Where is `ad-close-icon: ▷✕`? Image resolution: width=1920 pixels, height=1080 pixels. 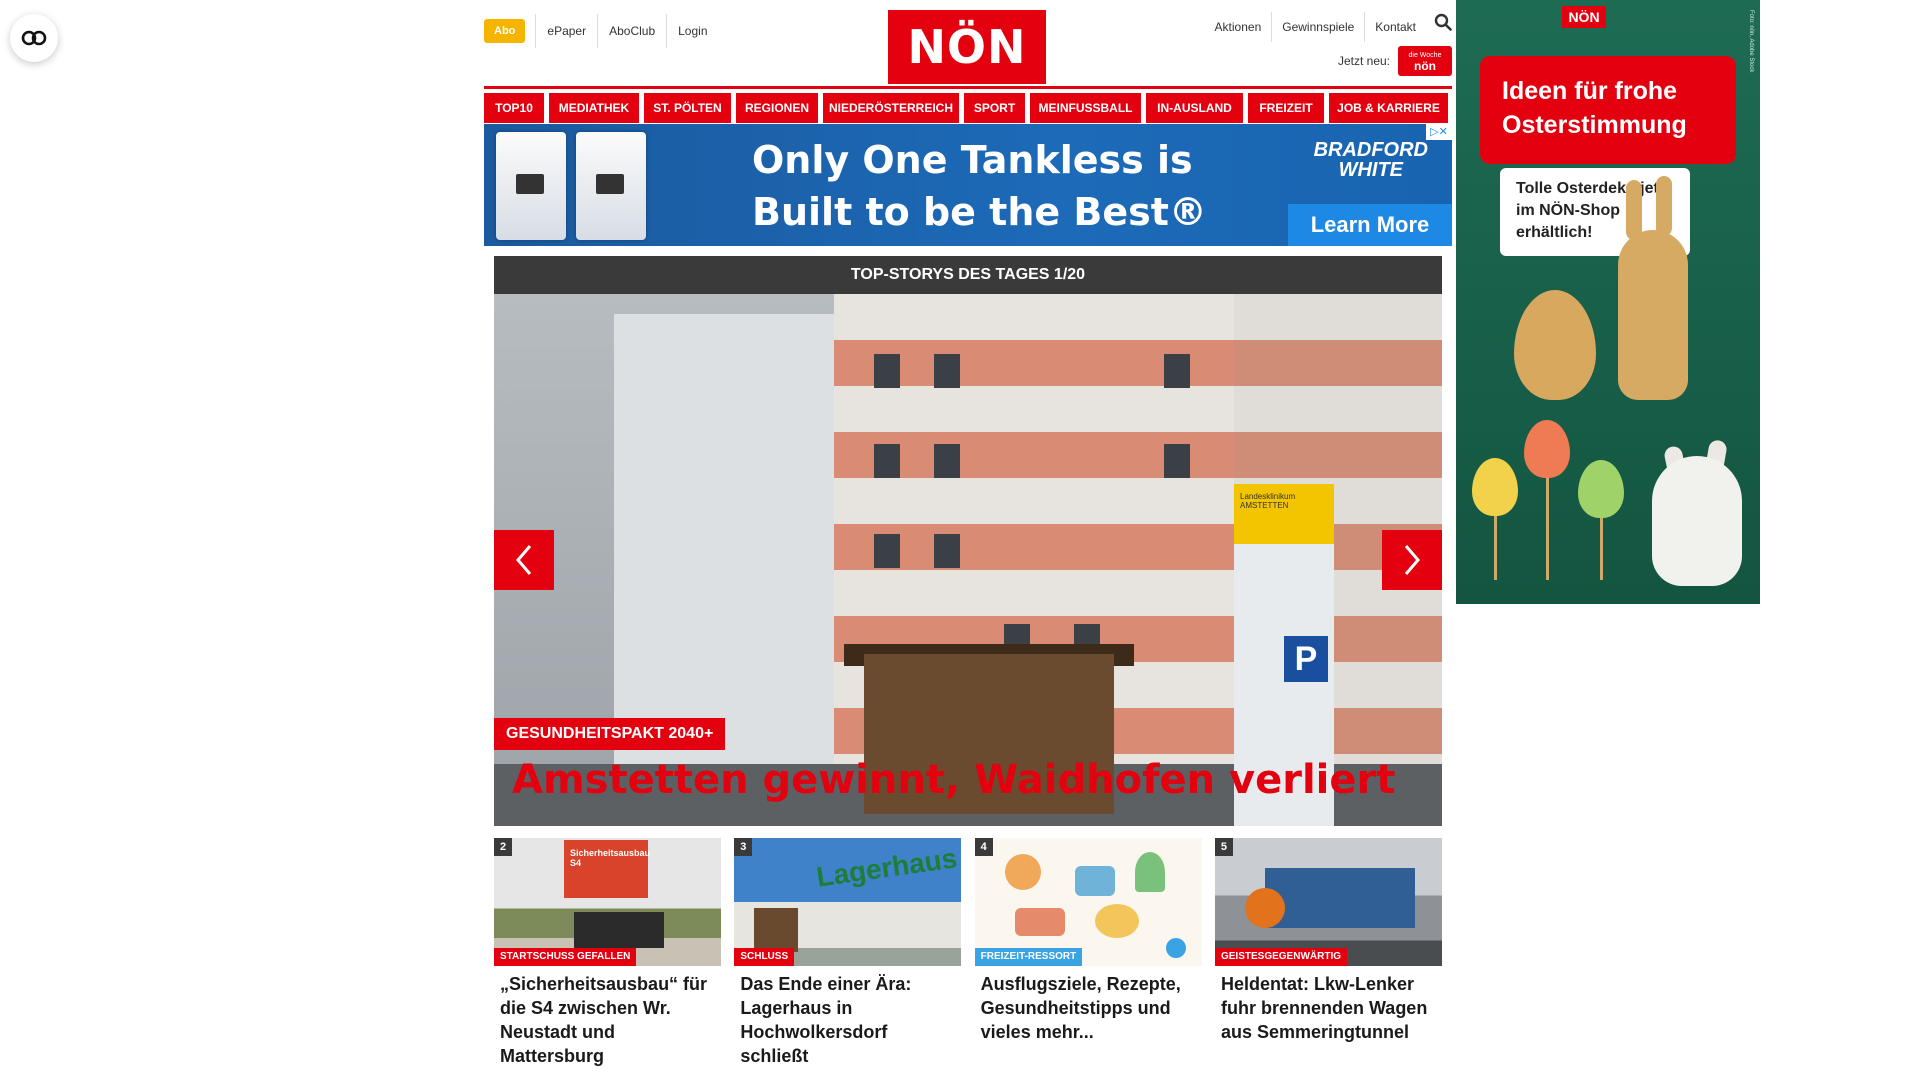
ad-close-icon: ▷✕ is located at coordinates (1439, 132).